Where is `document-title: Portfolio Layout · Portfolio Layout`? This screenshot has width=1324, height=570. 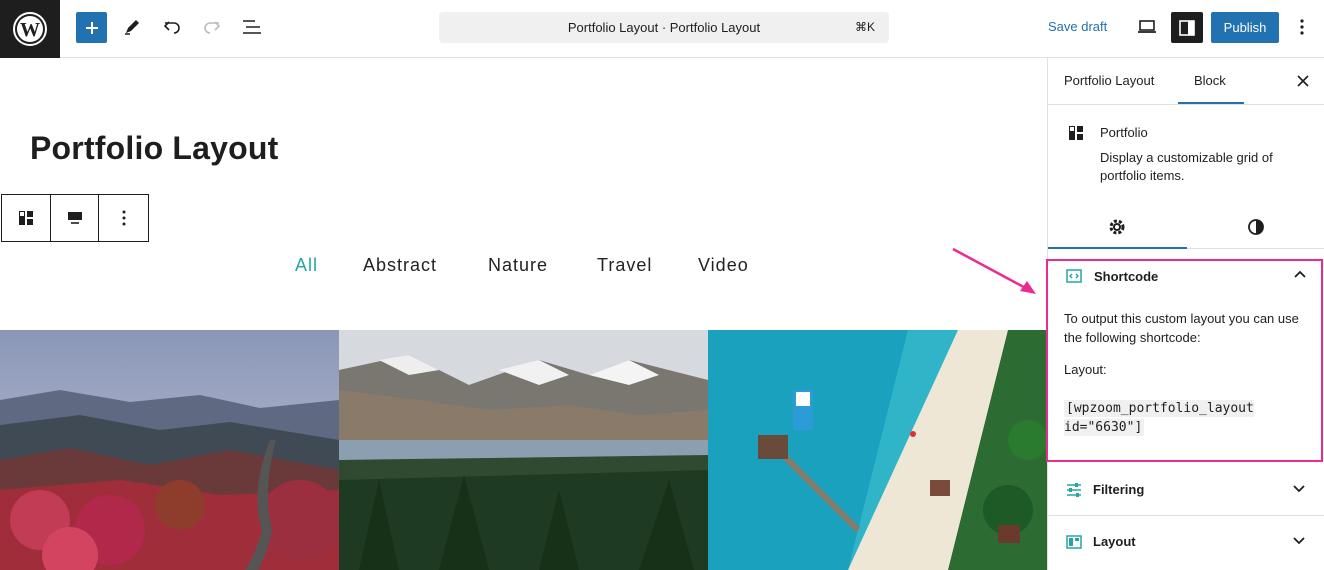 document-title: Portfolio Layout · Portfolio Layout is located at coordinates (664, 27).